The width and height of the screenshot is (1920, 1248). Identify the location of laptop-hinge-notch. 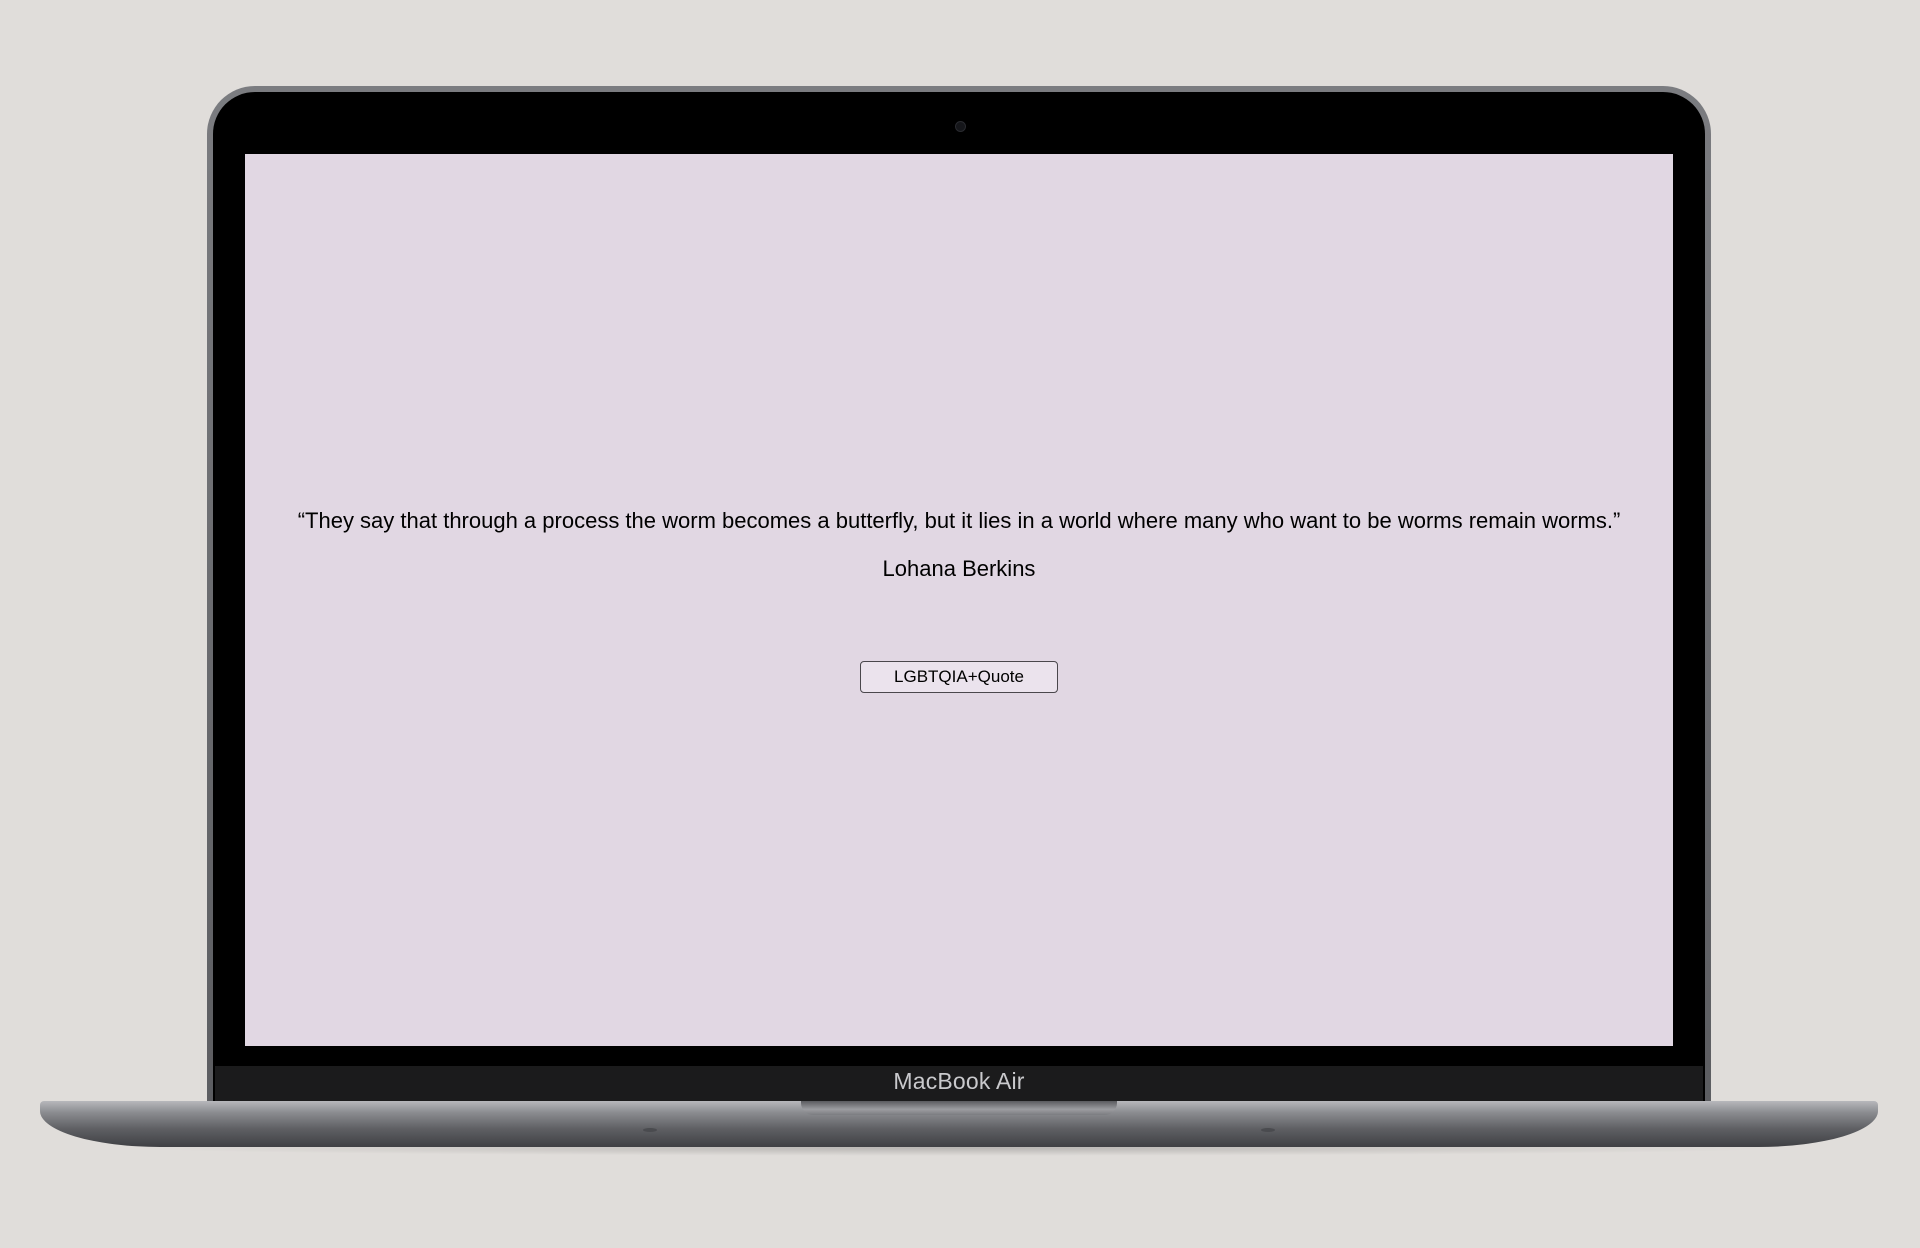
(959, 1108).